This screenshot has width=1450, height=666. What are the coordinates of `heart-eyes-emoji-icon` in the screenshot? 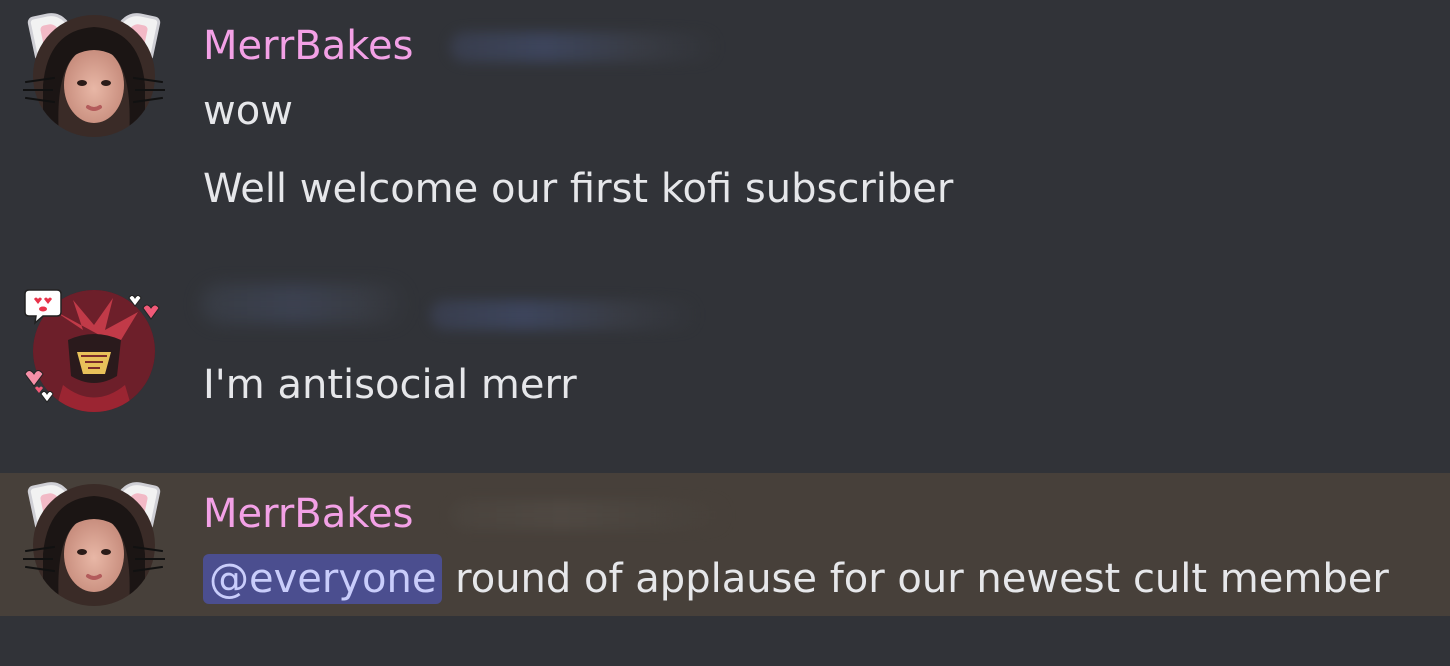 It's located at (43, 307).